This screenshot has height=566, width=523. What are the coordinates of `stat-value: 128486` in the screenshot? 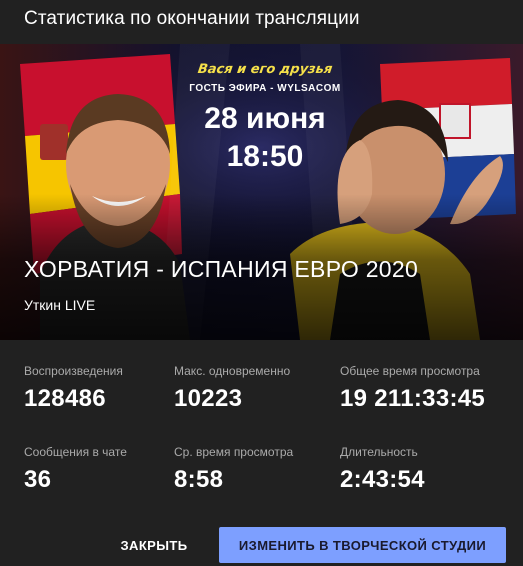 It's located at (65, 398).